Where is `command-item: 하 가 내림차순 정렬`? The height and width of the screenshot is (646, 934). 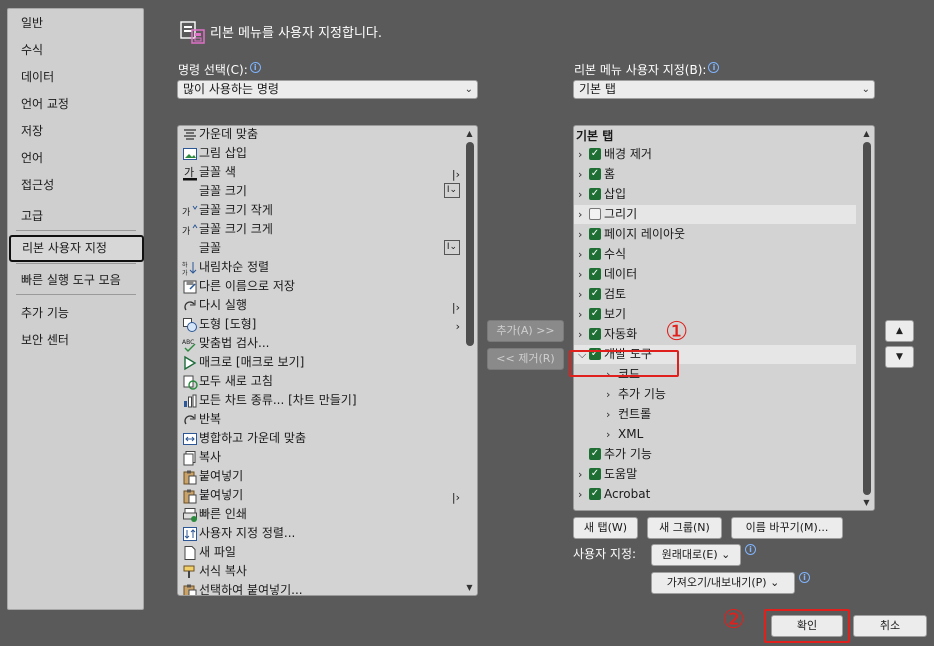
command-item: 하 가 내림차순 정렬 is located at coordinates (320, 267).